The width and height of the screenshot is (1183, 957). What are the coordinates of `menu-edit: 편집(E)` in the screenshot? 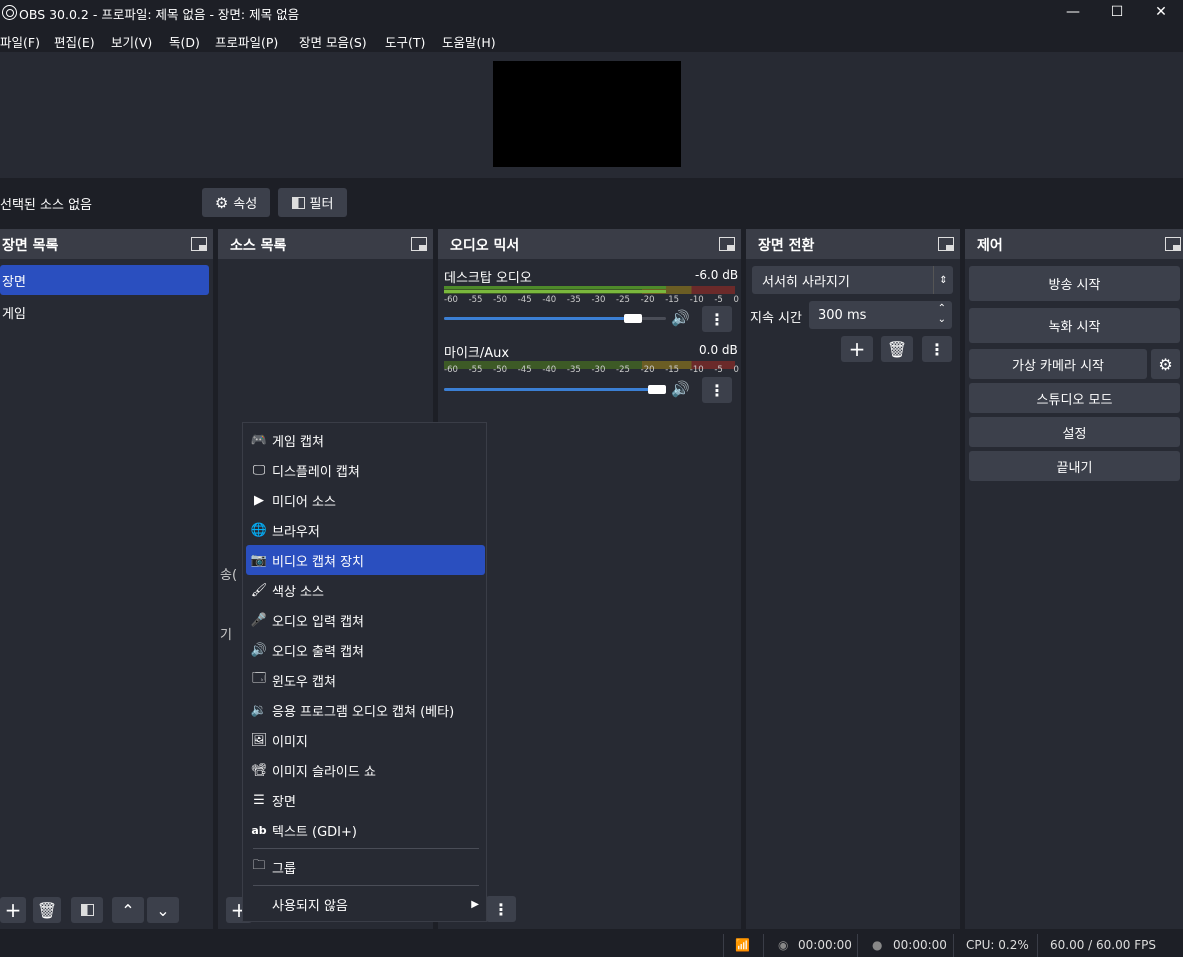 It's located at (74, 41).